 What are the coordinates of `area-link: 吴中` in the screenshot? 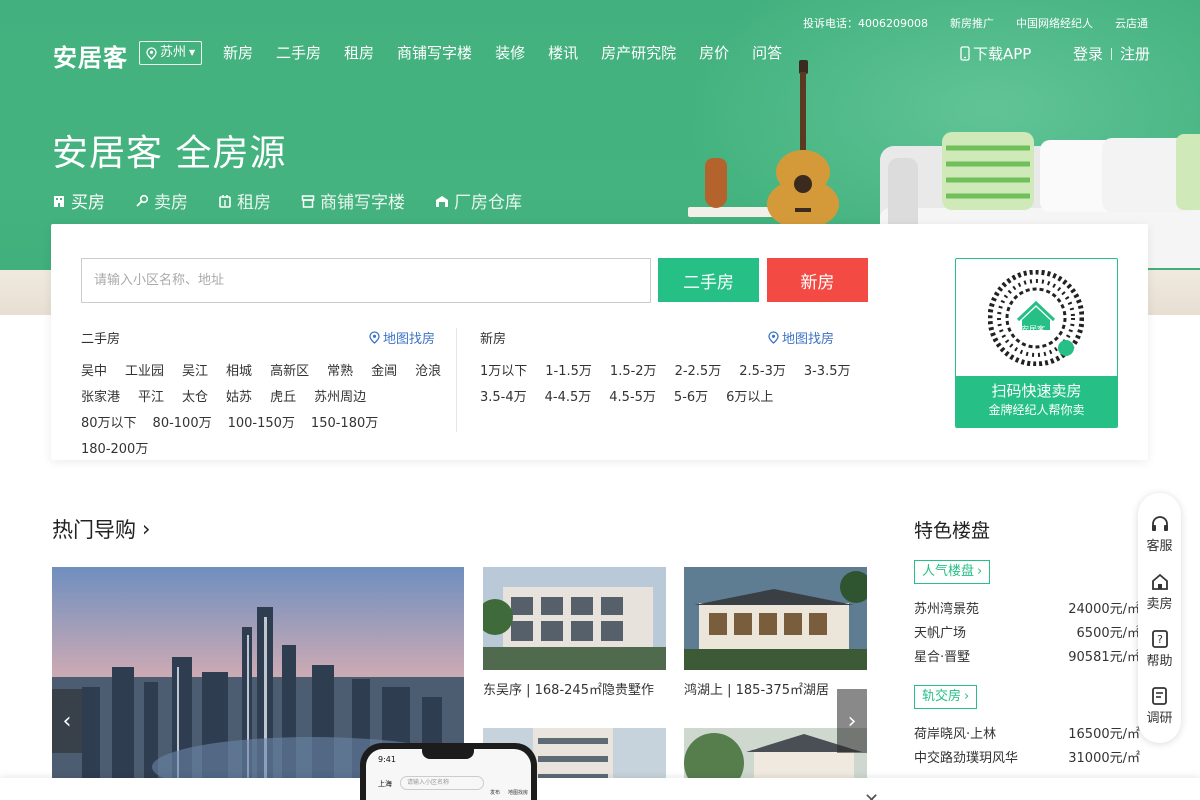 It's located at (94, 372).